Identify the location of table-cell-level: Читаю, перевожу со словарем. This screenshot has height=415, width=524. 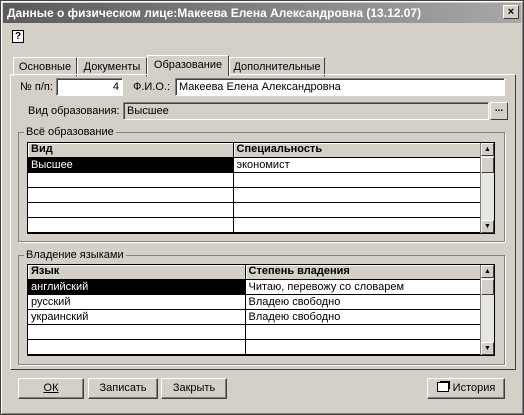
(364, 287).